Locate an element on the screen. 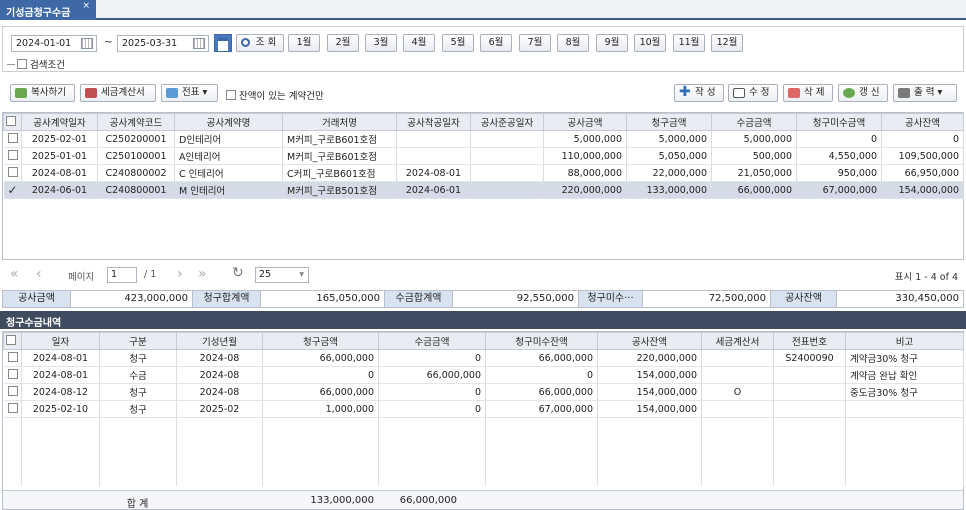  search-condition-toggle: 검색조건 is located at coordinates (36, 64).